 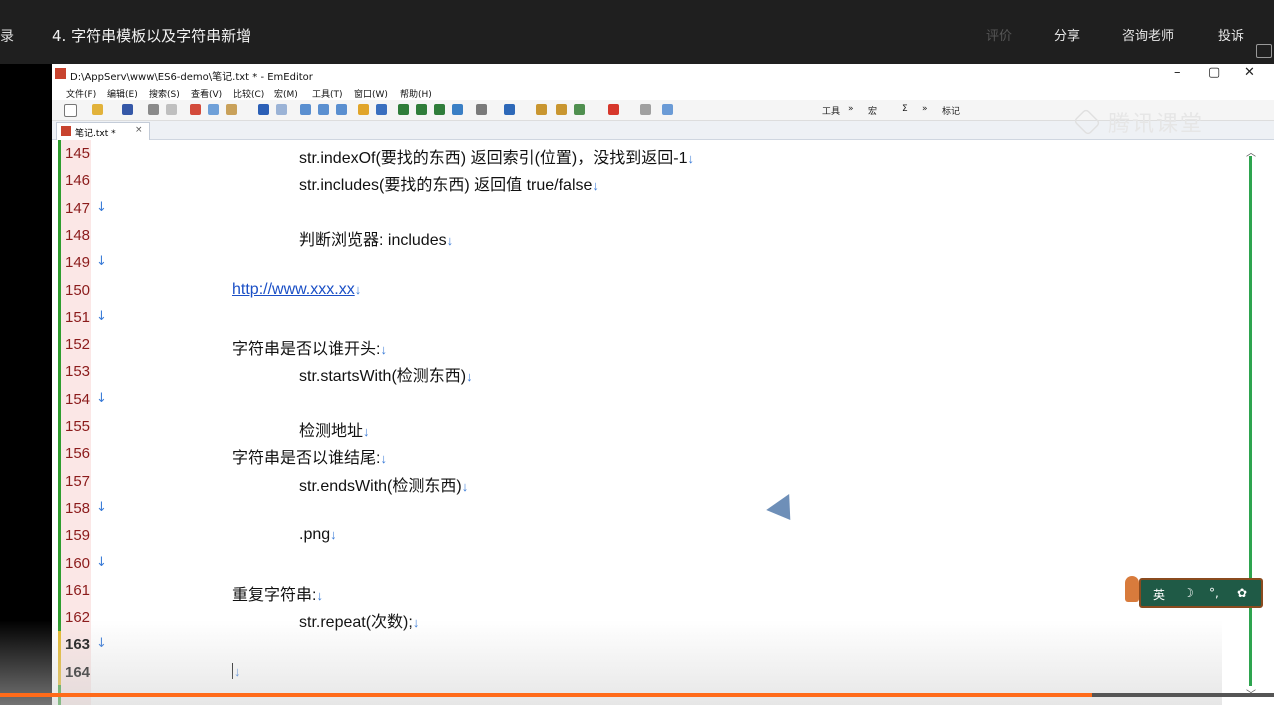 I want to click on copy-icon, so click(x=213, y=109).